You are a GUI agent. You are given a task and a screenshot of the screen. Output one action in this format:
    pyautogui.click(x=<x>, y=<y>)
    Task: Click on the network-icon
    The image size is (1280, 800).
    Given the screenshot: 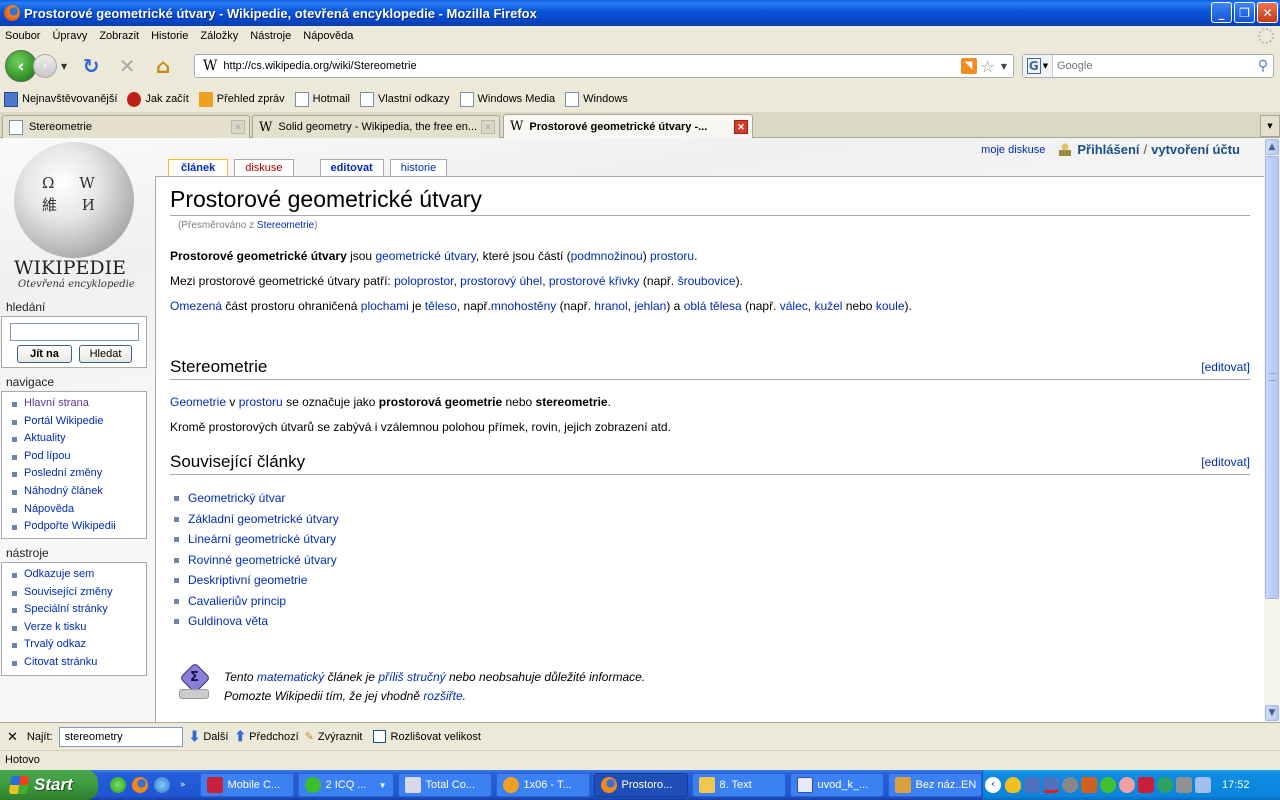 What is the action you would take?
    pyautogui.click(x=1032, y=785)
    